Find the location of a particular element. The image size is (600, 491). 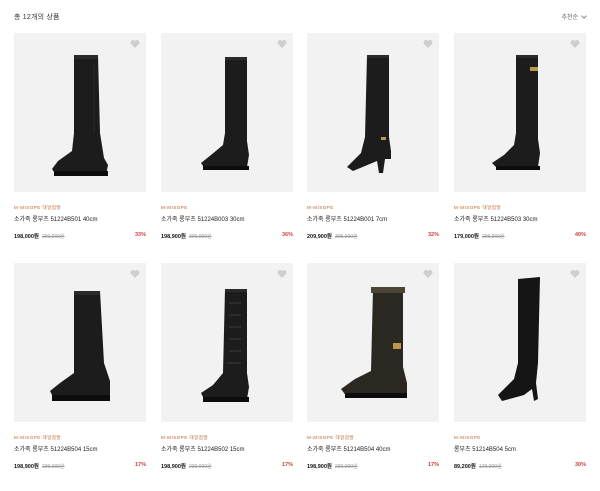

original-price: 309,000원 is located at coordinates (200, 237).